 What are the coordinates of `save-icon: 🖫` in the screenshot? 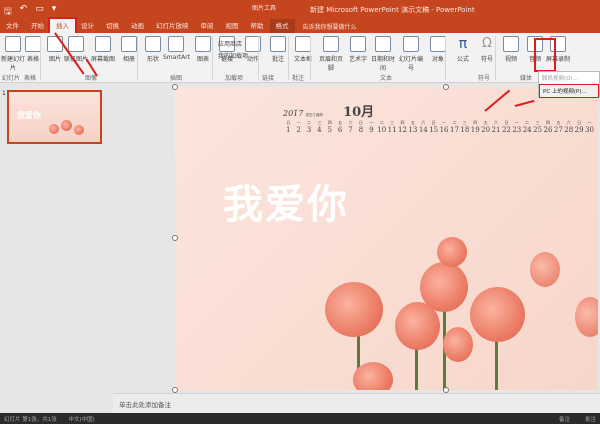 It's located at (8, 12).